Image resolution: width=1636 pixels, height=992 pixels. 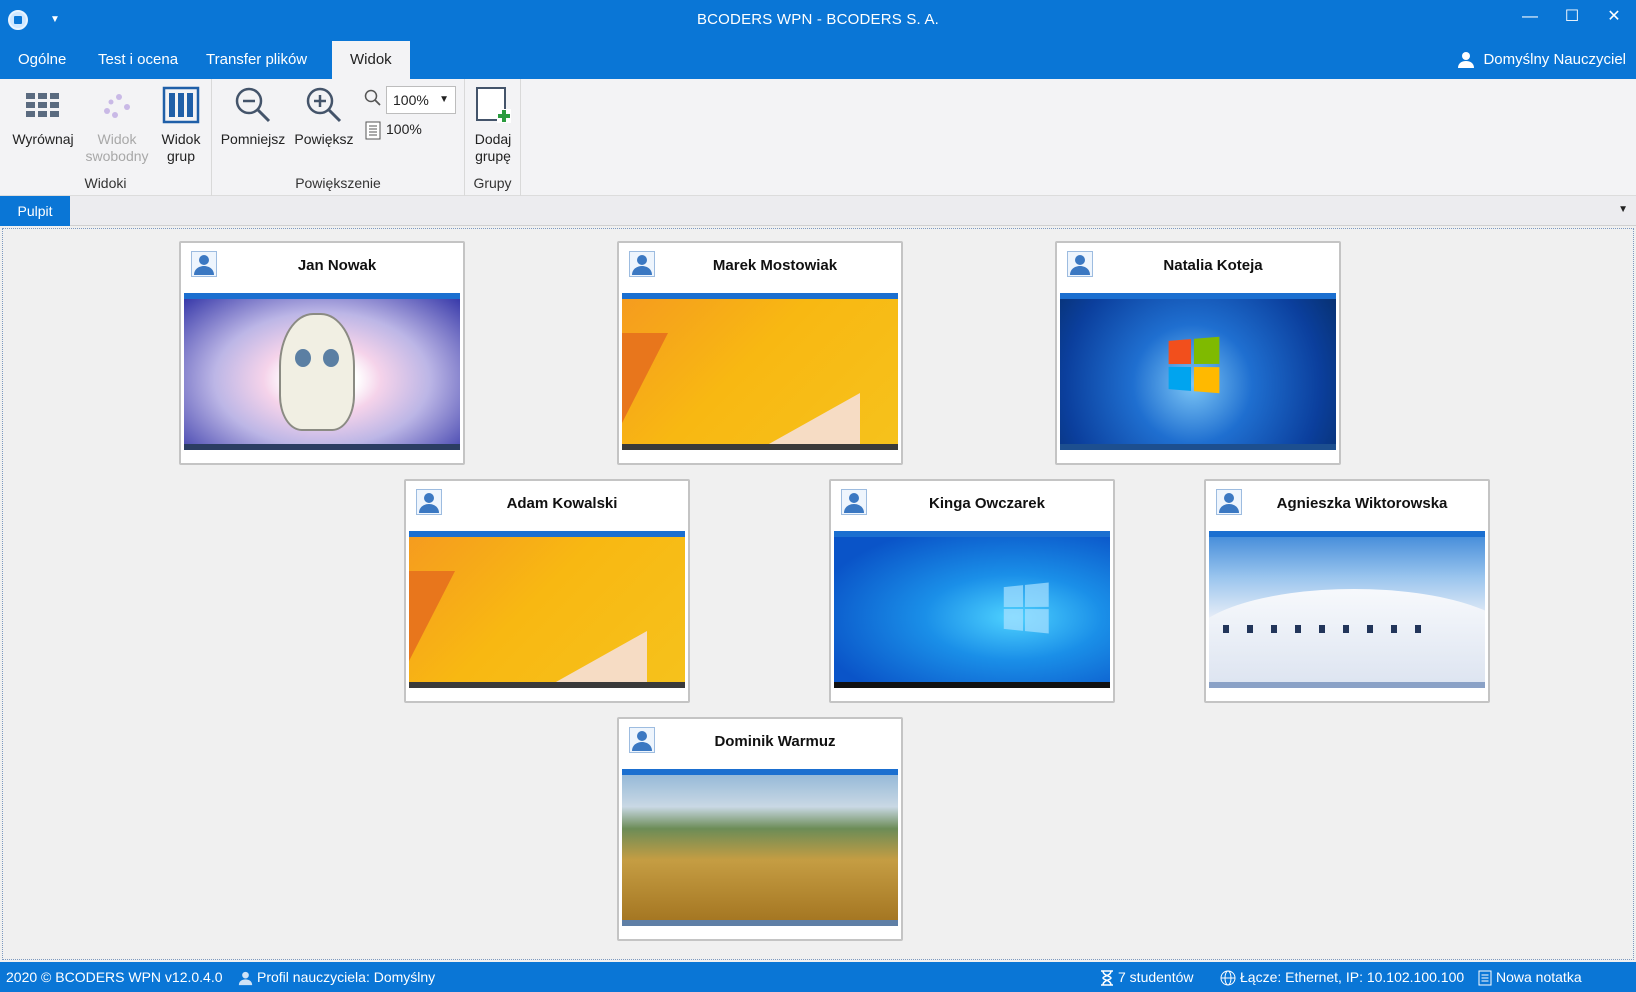 What do you see at coordinates (105, 183) in the screenshot?
I see `views-group-label: Widoki` at bounding box center [105, 183].